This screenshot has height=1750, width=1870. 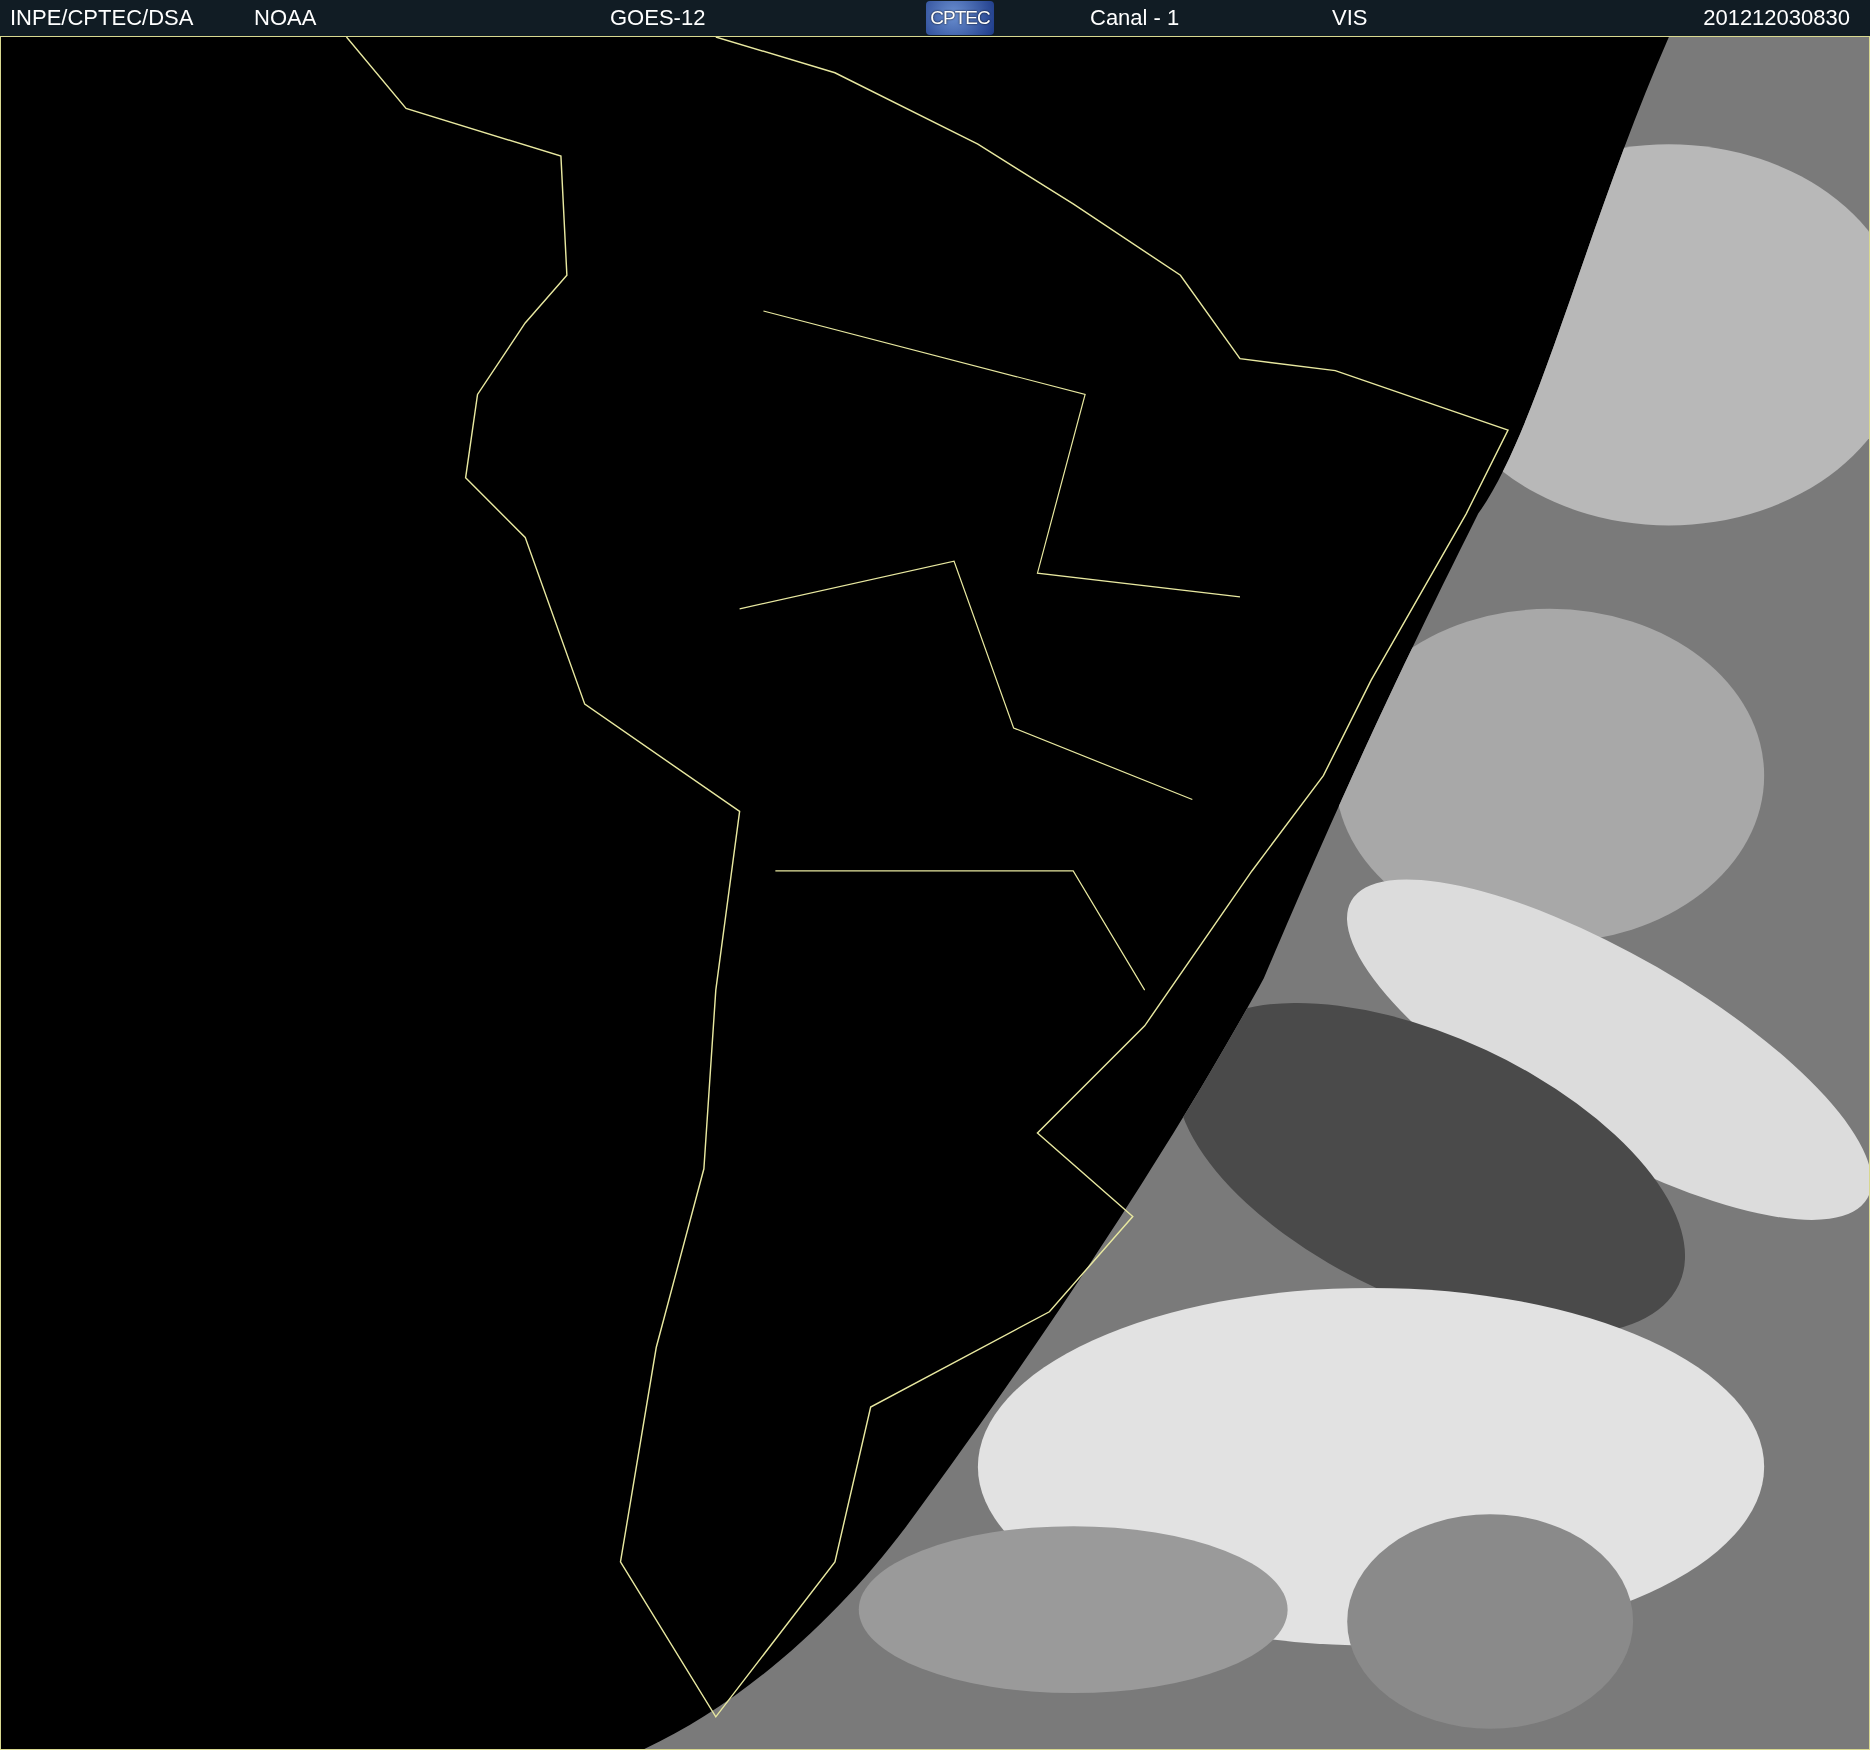 What do you see at coordinates (658, 18) in the screenshot?
I see `satellite-label: GOES-12` at bounding box center [658, 18].